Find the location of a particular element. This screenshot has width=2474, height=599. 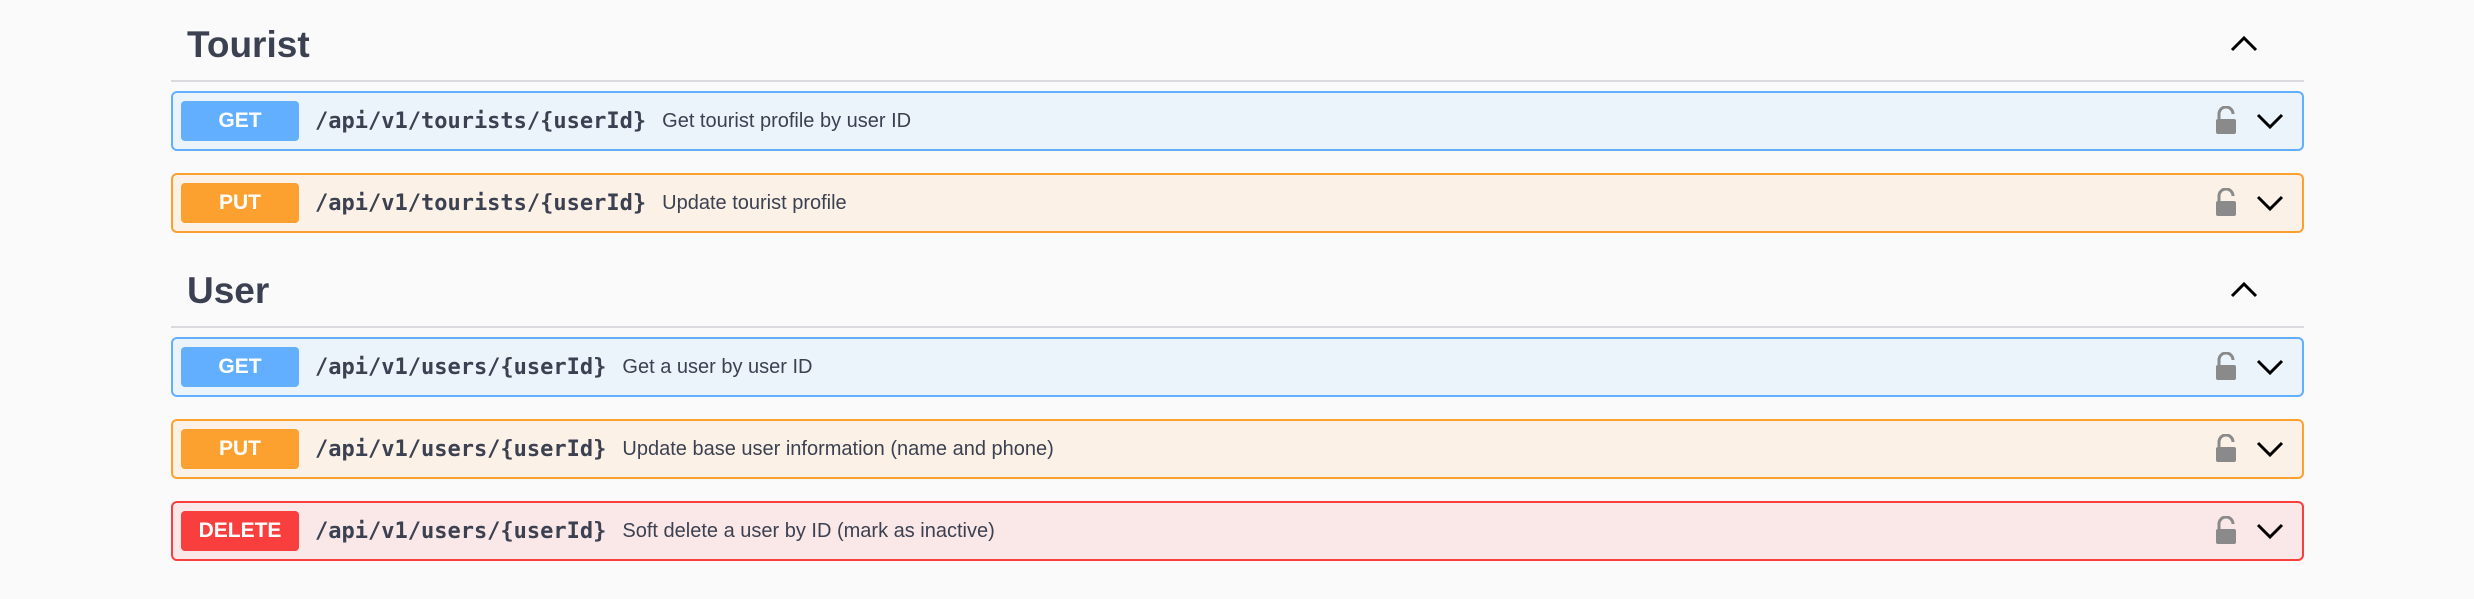

operation-summary: Get tourist profile by user ID is located at coordinates (787, 120).